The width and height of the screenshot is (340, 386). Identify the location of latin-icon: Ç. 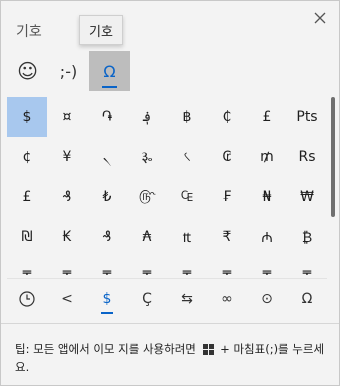
(147, 299).